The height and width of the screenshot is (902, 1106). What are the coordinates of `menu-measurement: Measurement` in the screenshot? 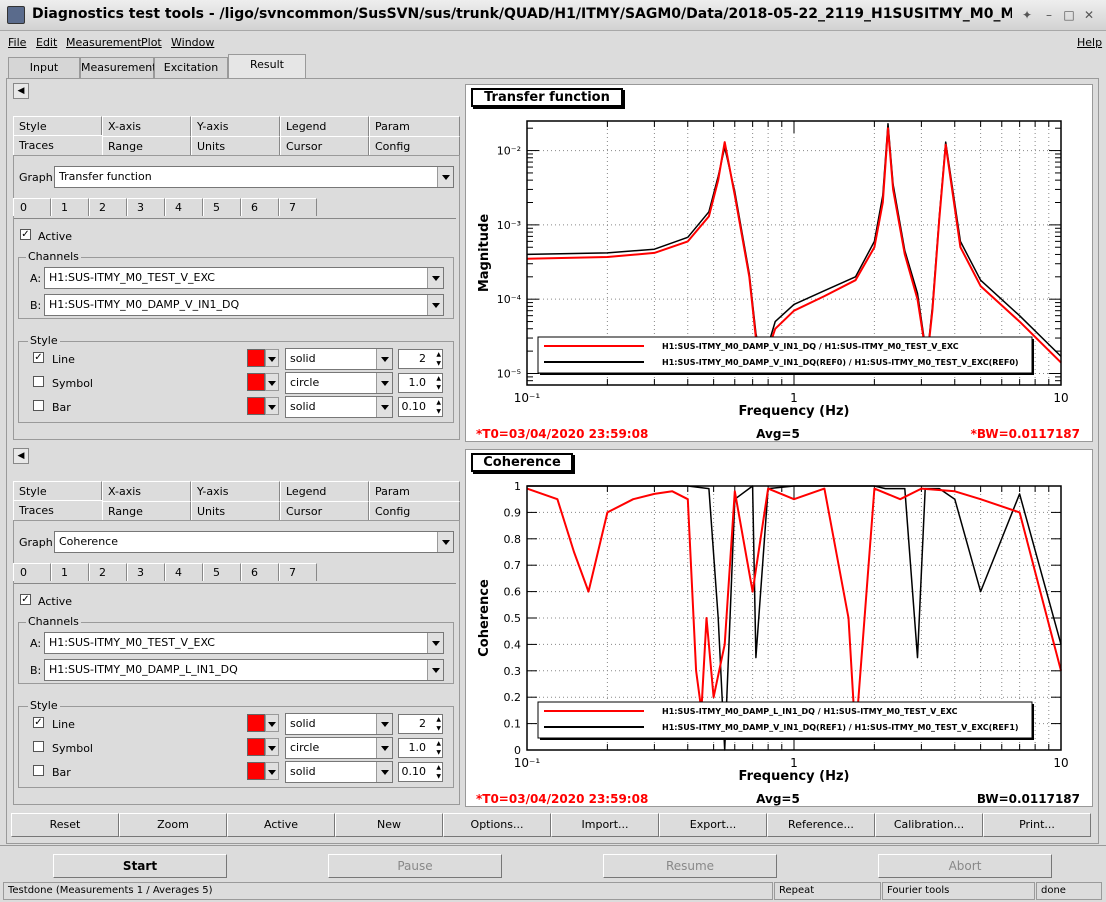 It's located at (104, 42).